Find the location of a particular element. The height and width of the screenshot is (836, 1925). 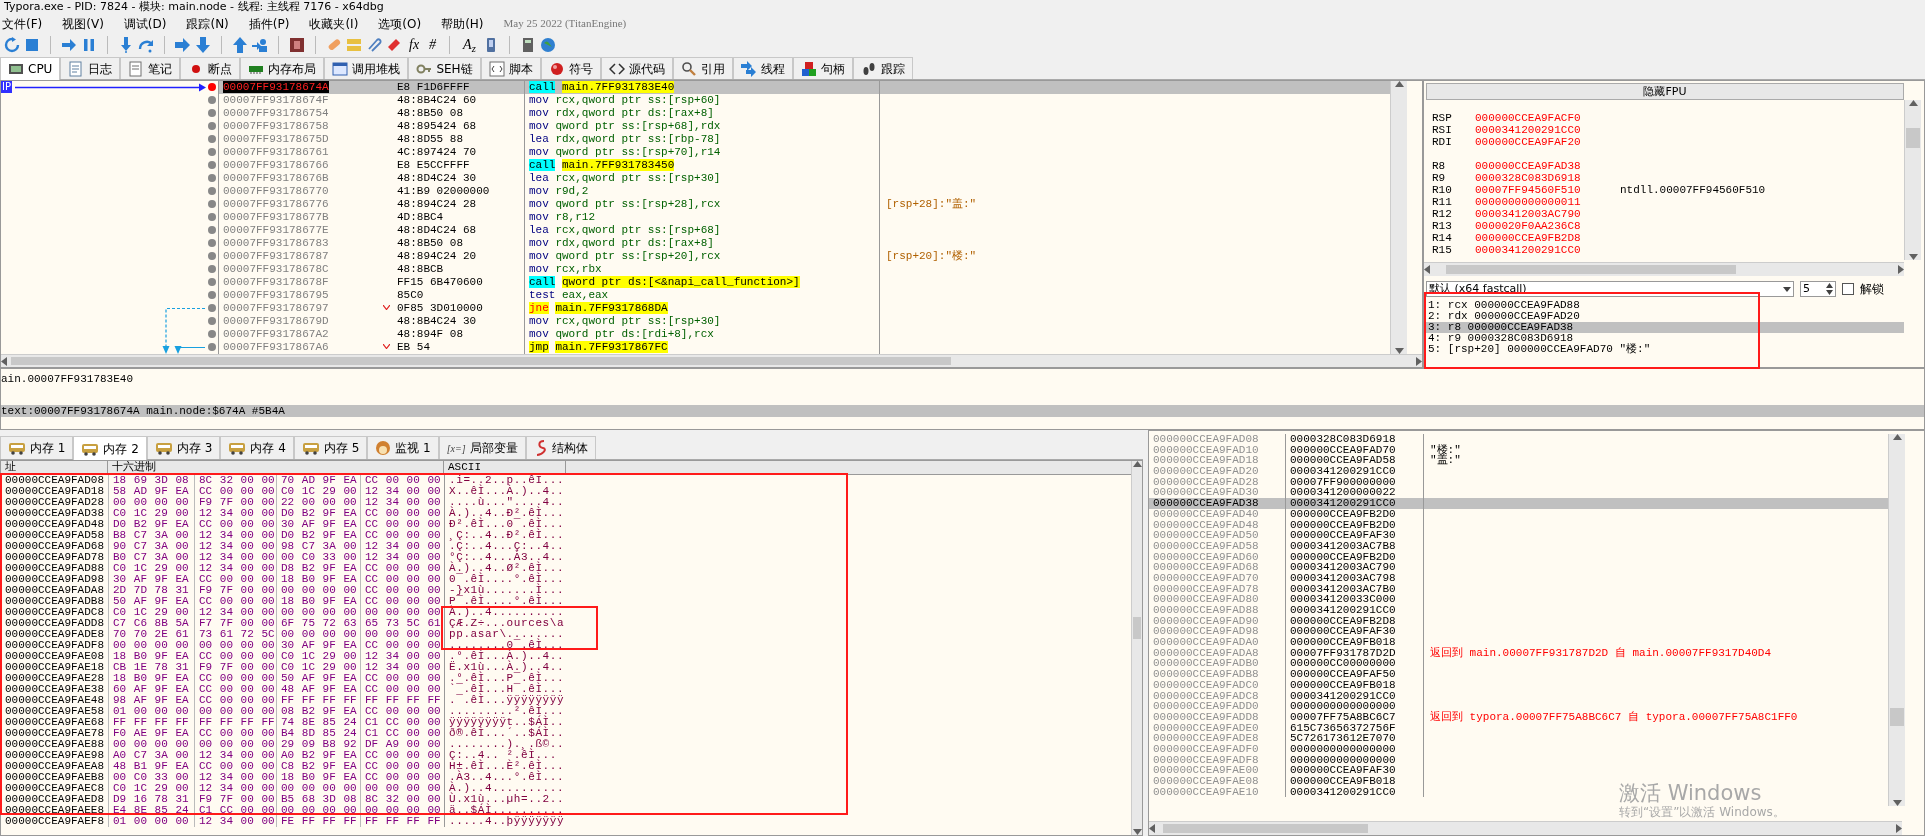

register-value: 0000020F0AA236C8 is located at coordinates (1547, 226).